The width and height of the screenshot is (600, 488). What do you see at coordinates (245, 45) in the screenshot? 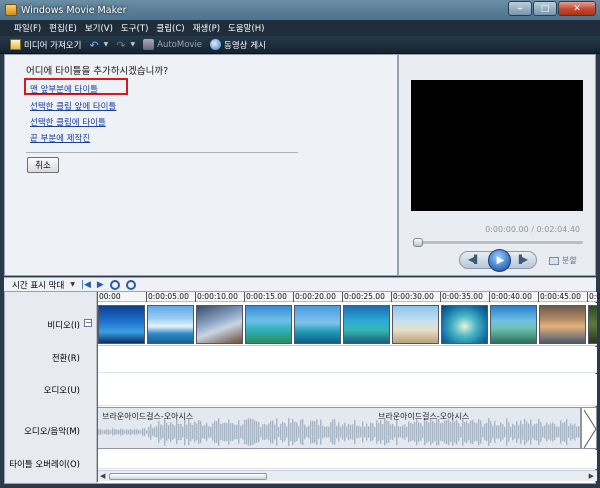
I see `publish-movie-label: 동영상 게시` at bounding box center [245, 45].